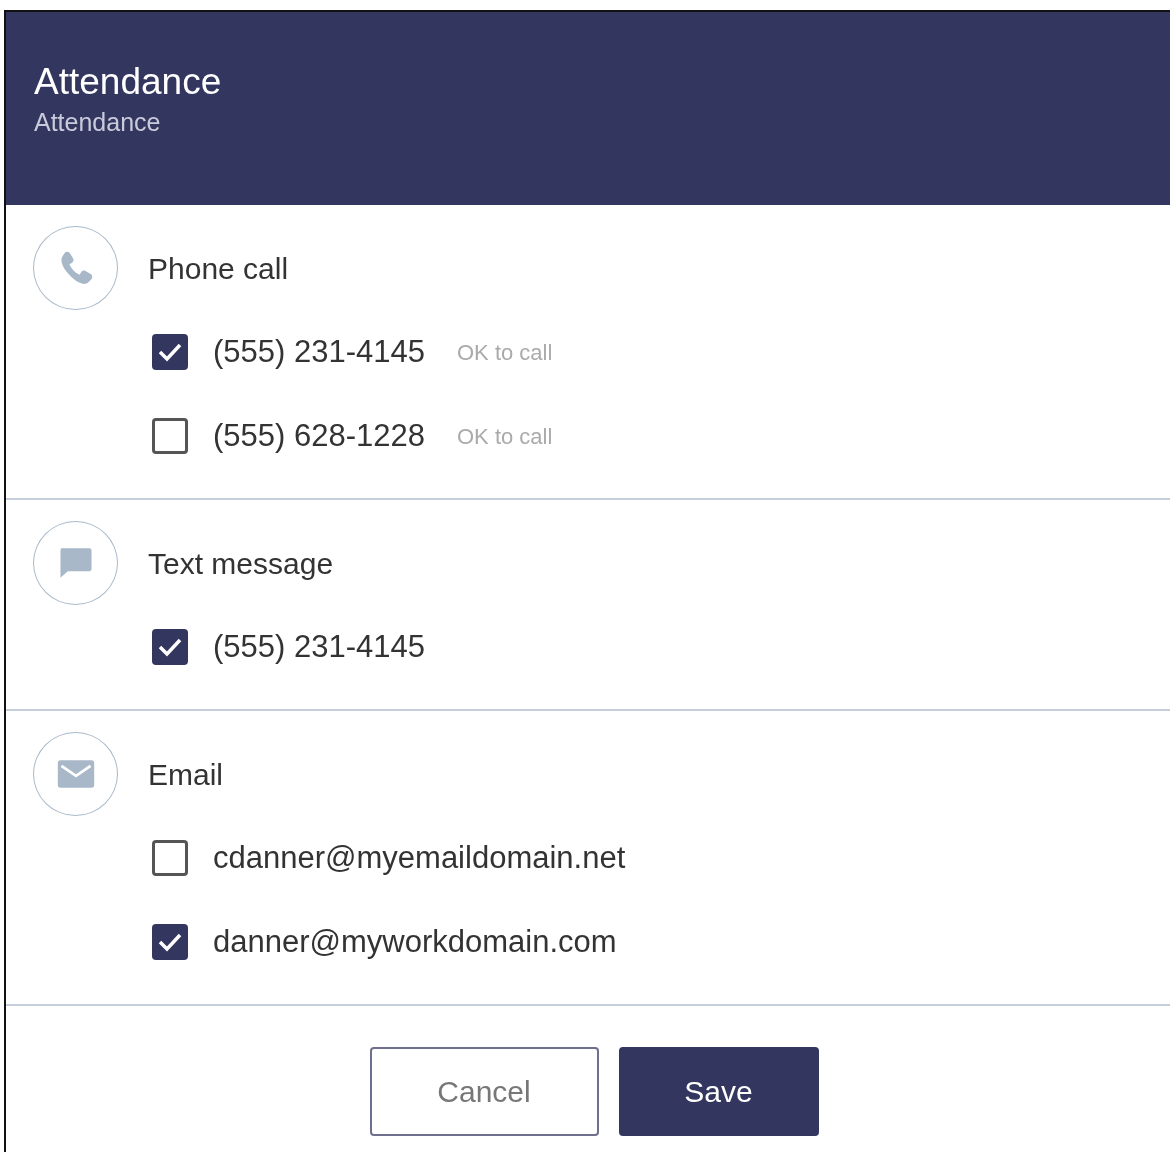 The height and width of the screenshot is (1152, 1170). I want to click on section-title: Email, so click(185, 774).